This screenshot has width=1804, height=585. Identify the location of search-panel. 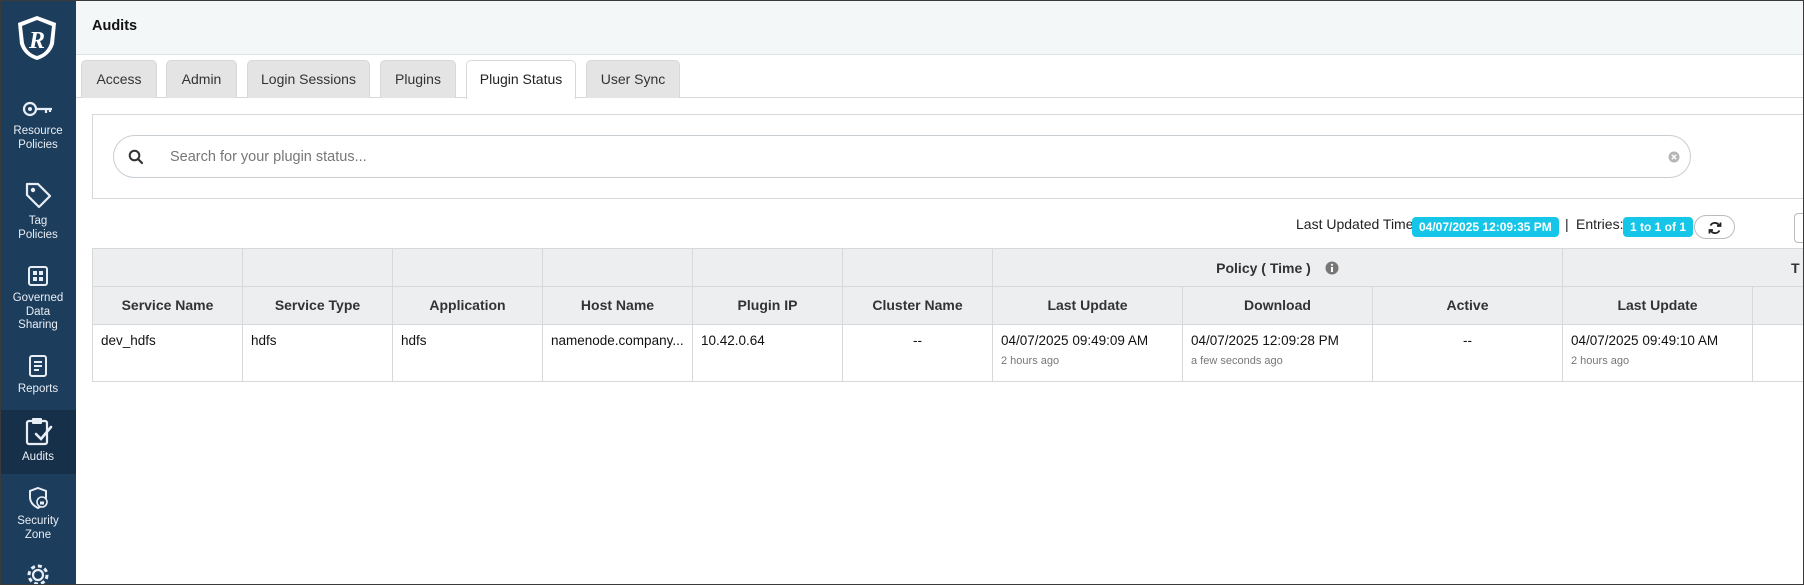
(948, 156).